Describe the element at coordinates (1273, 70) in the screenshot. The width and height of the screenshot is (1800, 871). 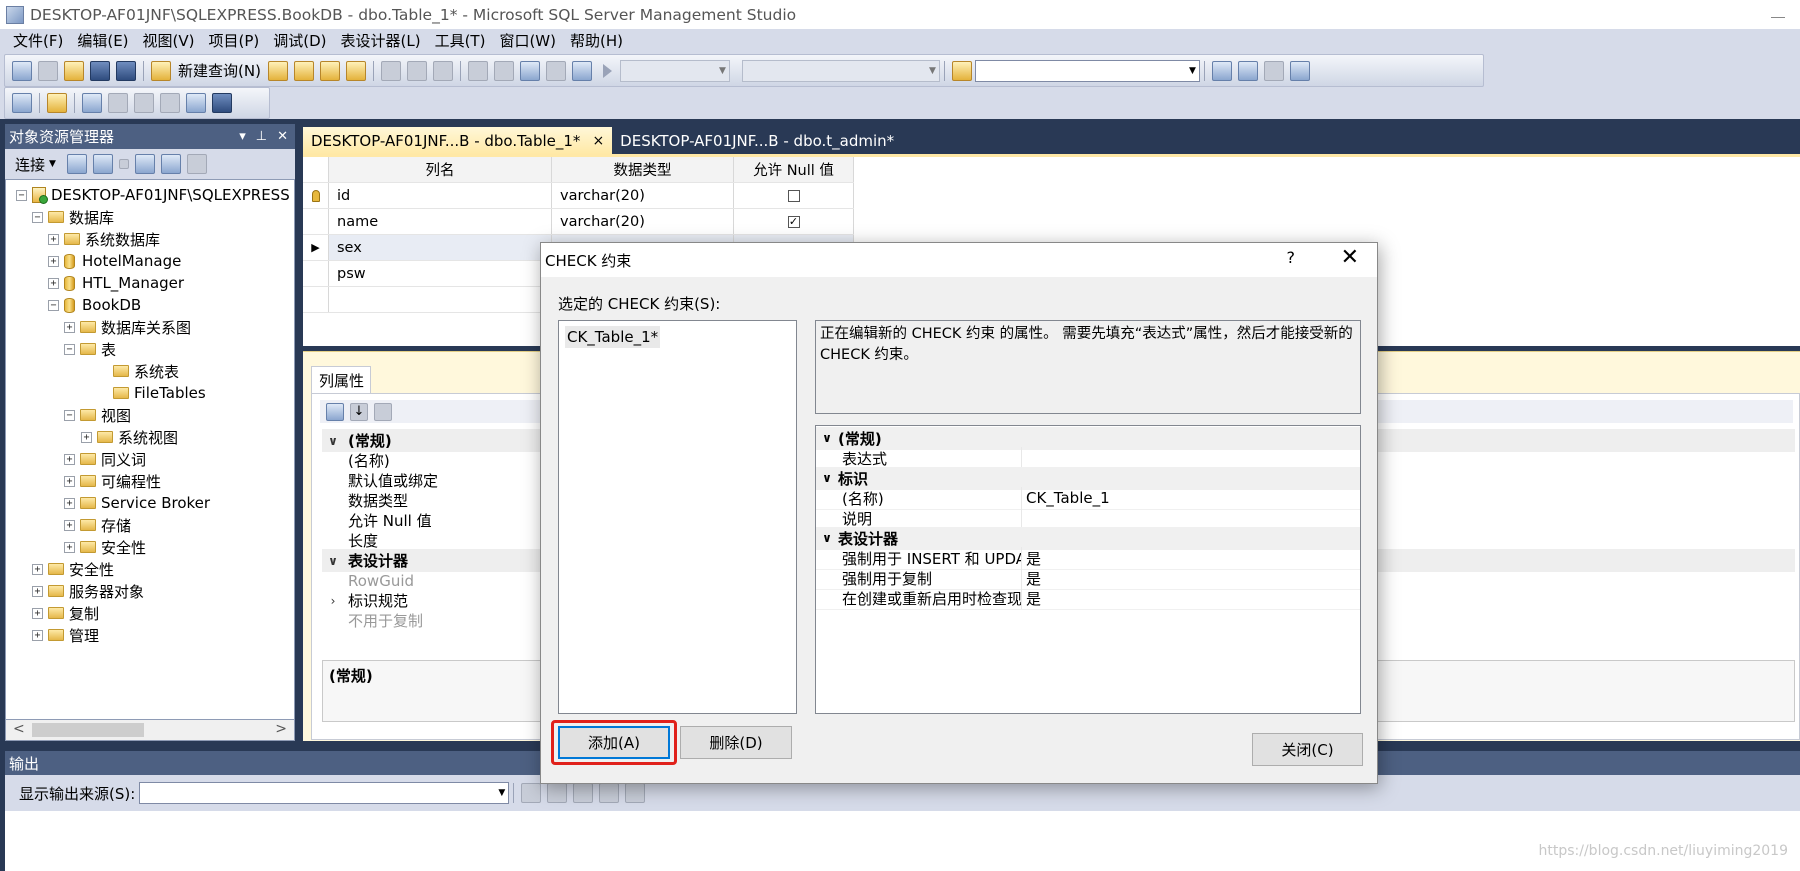
I see `toolbox-icon` at that location.